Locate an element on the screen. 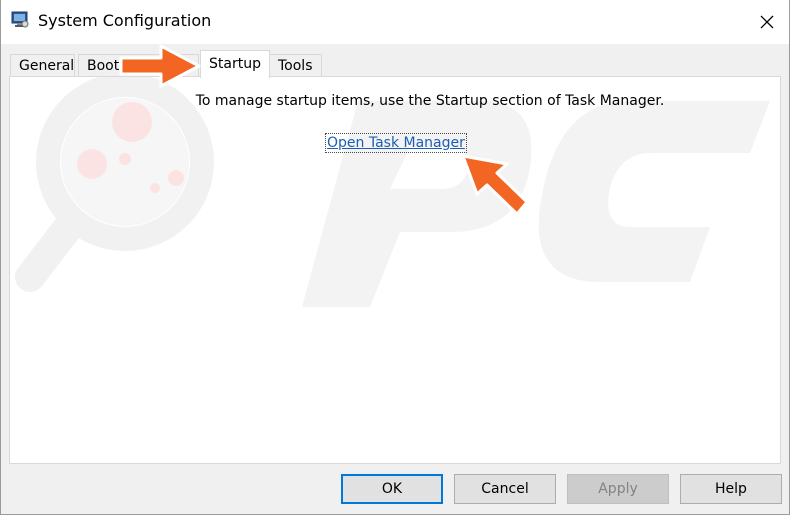 This screenshot has height=515, width=790. ok-button: OK is located at coordinates (392, 489).